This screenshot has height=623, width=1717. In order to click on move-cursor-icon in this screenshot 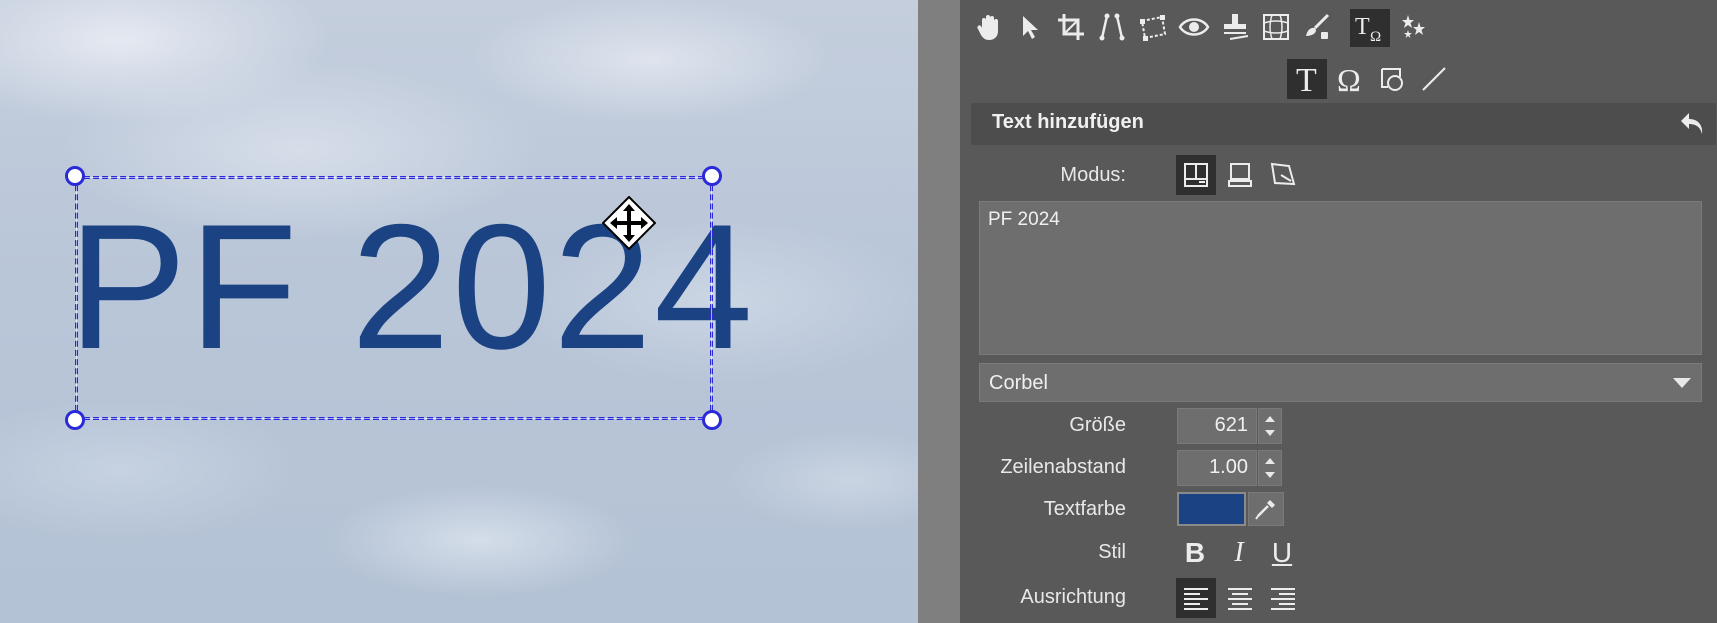, I will do `click(629, 223)`.